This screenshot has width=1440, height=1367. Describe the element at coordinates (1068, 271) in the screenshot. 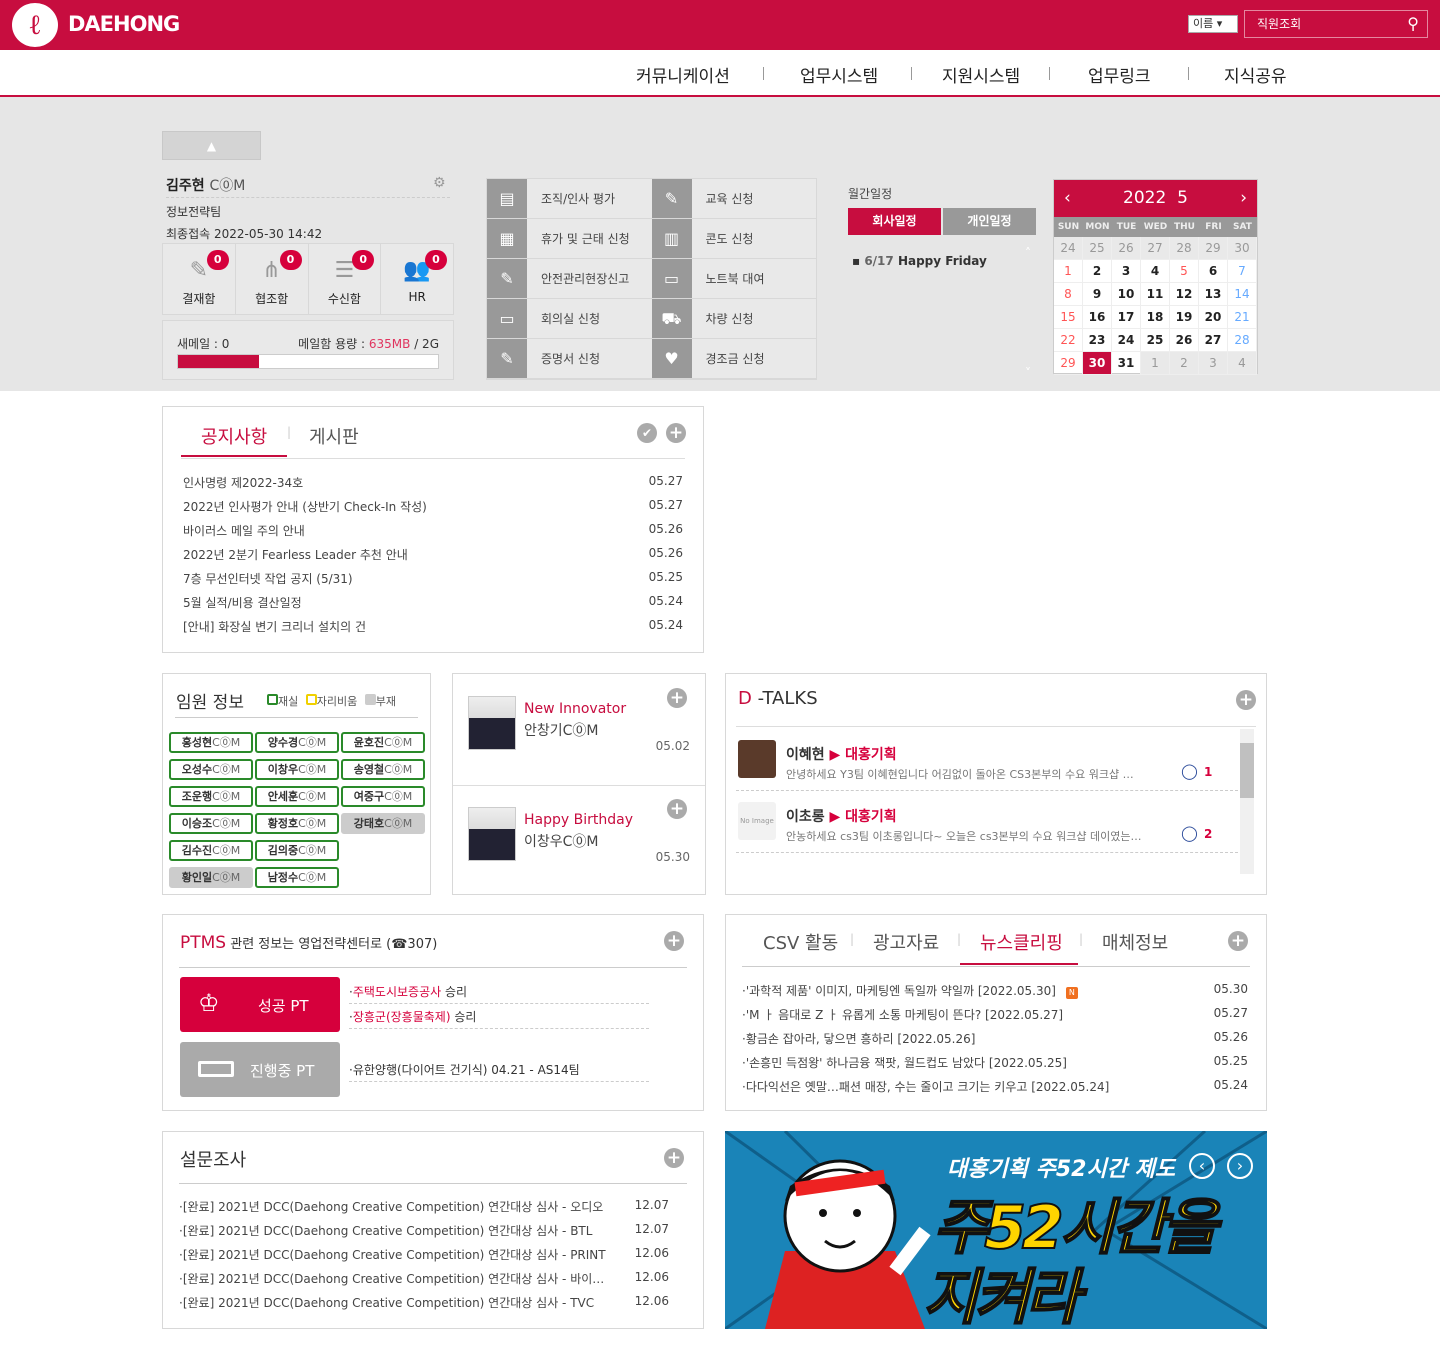

I see `calendar-day: 1` at that location.